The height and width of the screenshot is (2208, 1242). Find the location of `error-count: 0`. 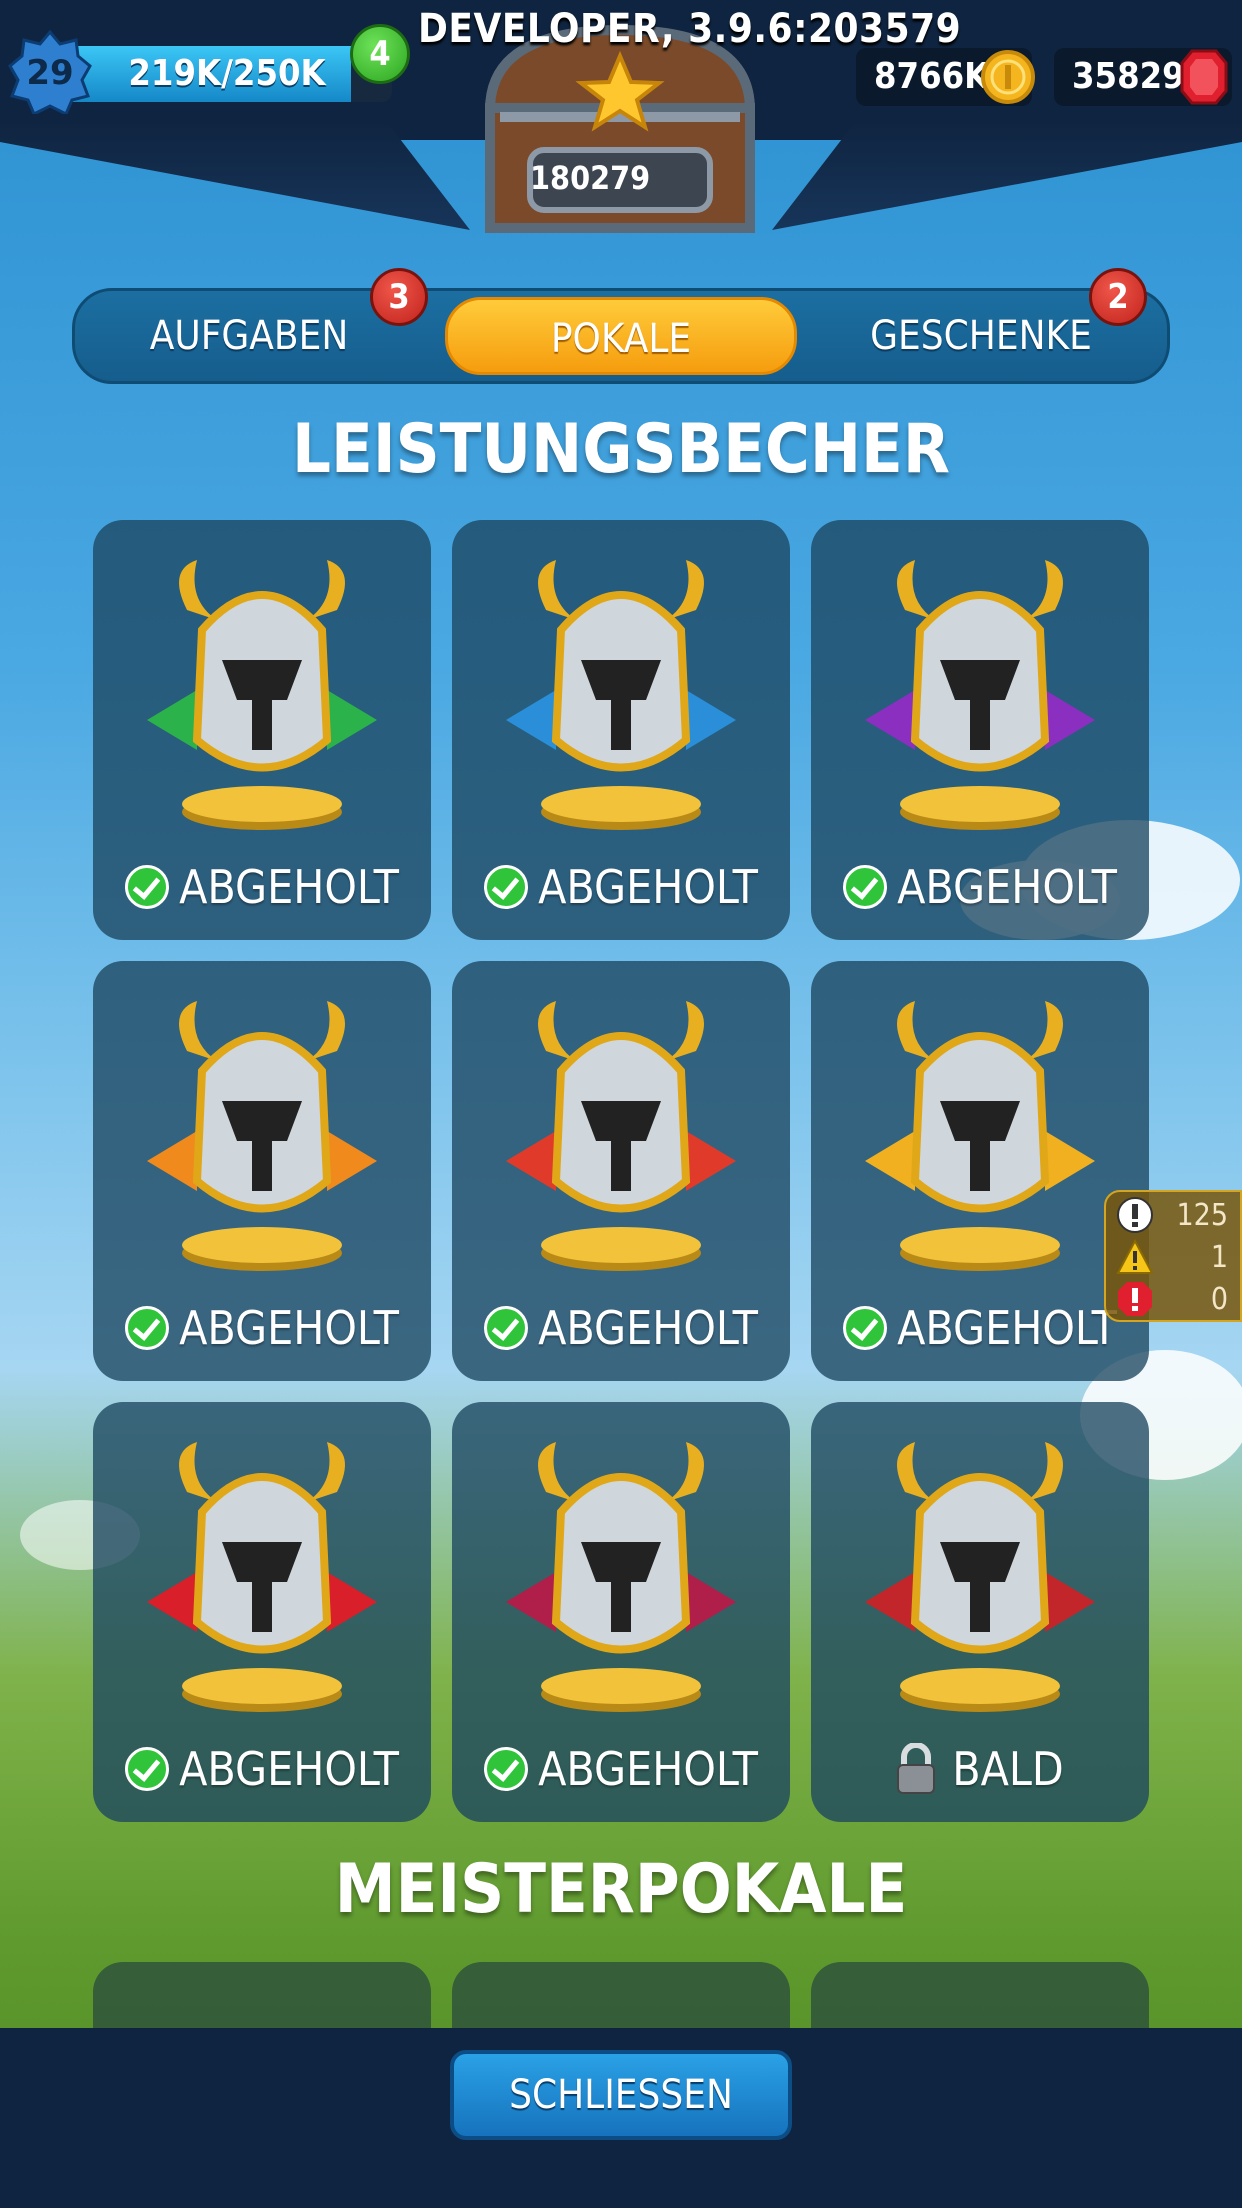

error-count: 0 is located at coordinates (1219, 1299).